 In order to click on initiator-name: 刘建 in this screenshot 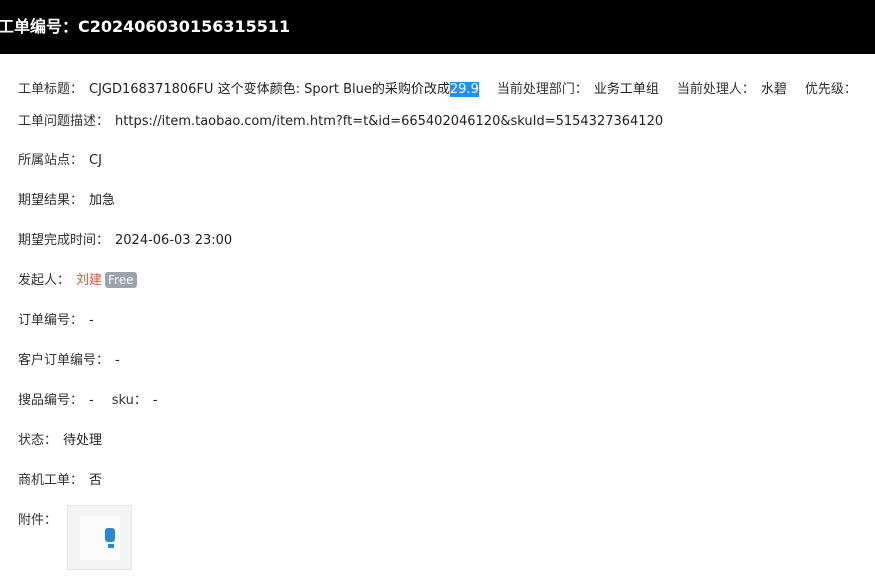, I will do `click(89, 280)`.